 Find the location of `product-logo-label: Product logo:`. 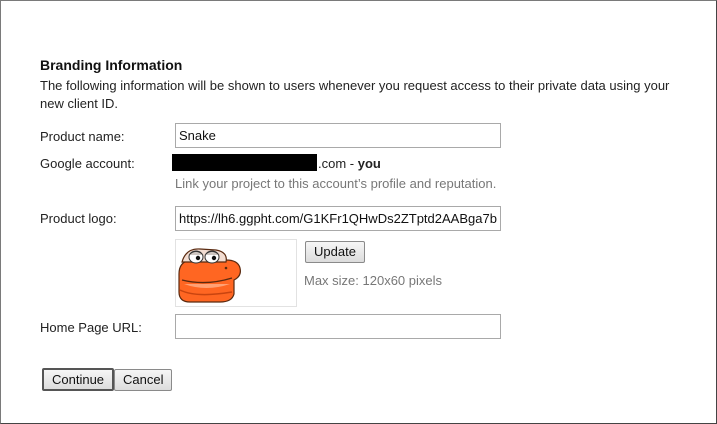

product-logo-label: Product logo: is located at coordinates (78, 218).